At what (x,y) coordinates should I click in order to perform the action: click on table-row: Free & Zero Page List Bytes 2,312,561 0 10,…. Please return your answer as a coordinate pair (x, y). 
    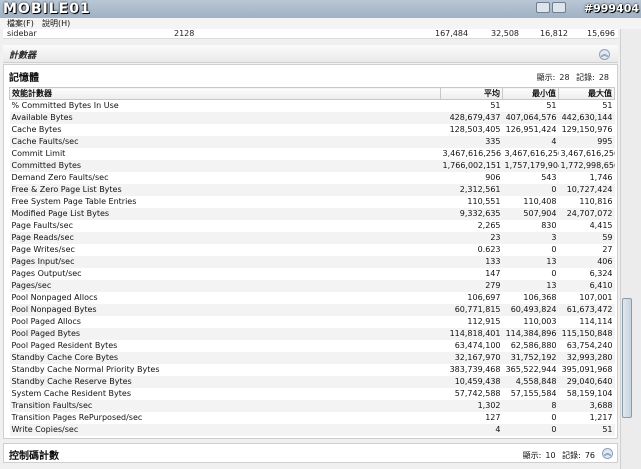
    Looking at the image, I should click on (312, 190).